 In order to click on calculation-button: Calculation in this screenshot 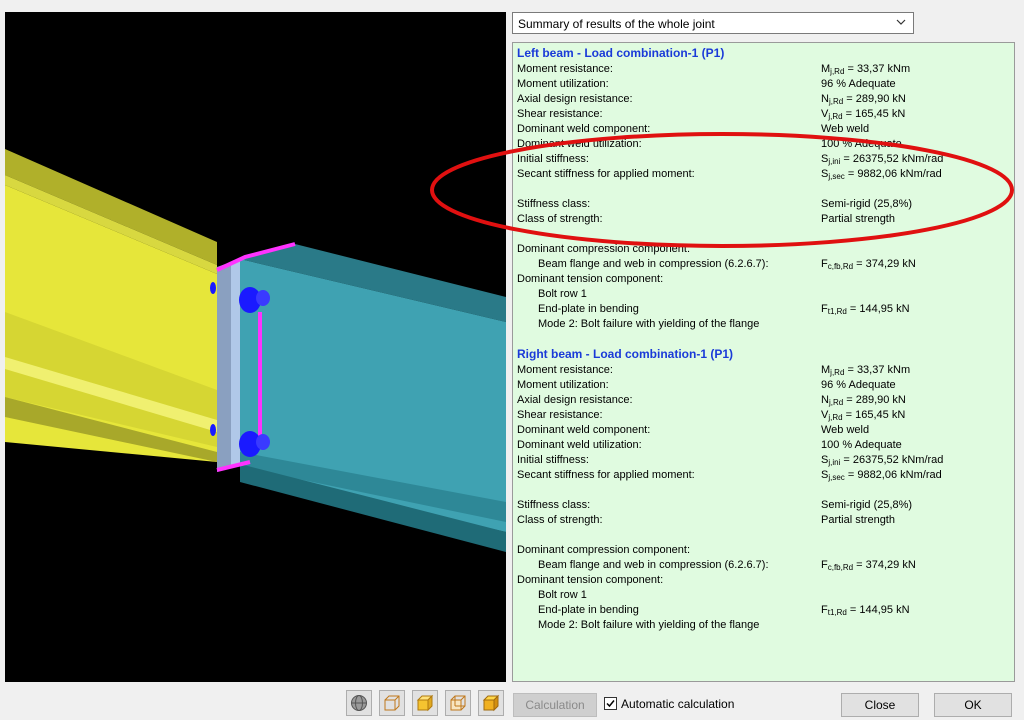, I will do `click(555, 705)`.